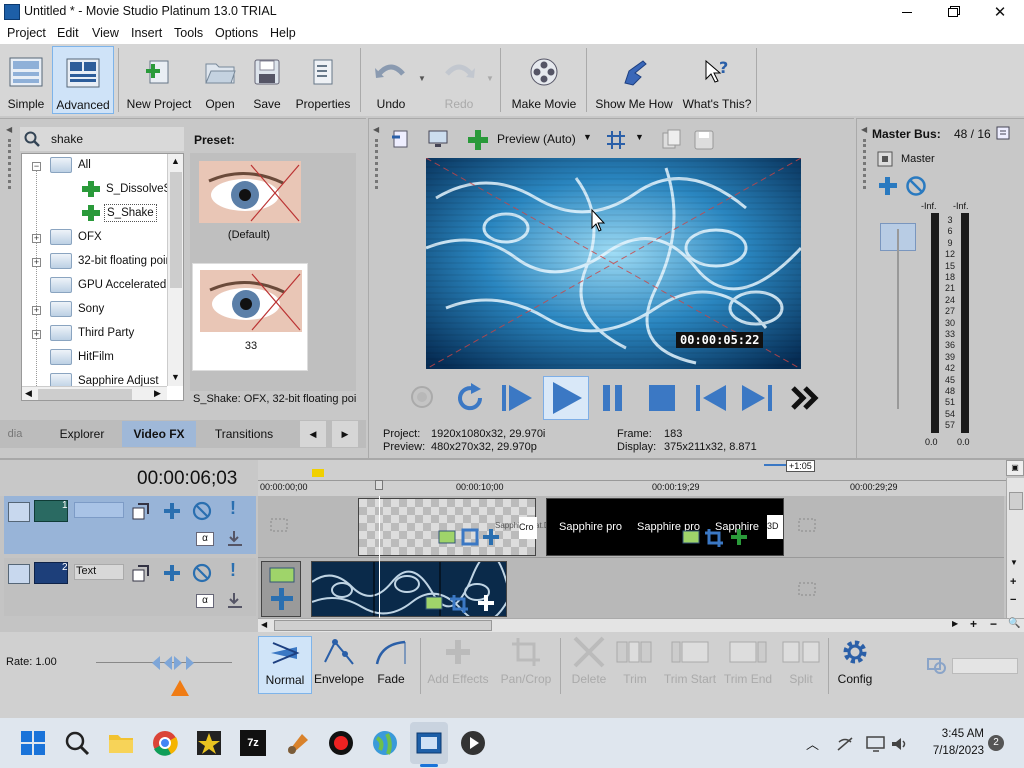  I want to click on copy-snapshot-icon, so click(672, 140).